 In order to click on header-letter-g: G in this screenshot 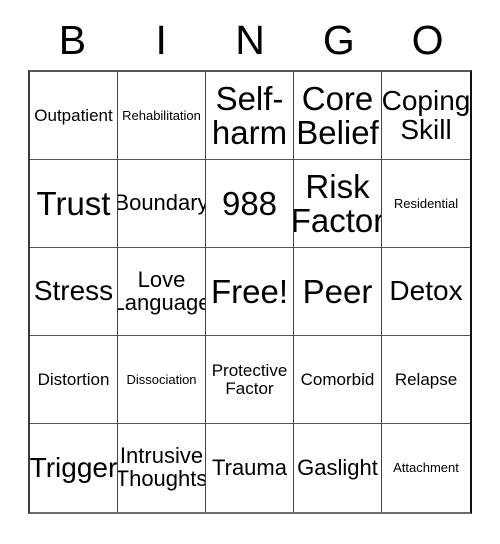, I will do `click(338, 39)`.